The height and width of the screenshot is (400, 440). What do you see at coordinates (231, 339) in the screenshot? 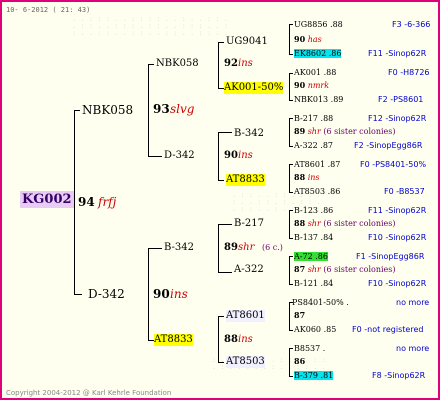
I see `gen2-node-score: 88` at bounding box center [231, 339].